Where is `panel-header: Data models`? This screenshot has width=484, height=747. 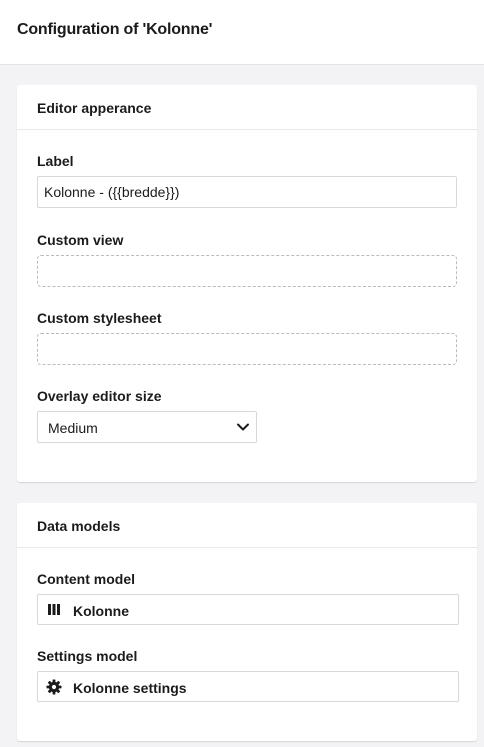
panel-header: Data models is located at coordinates (247, 525).